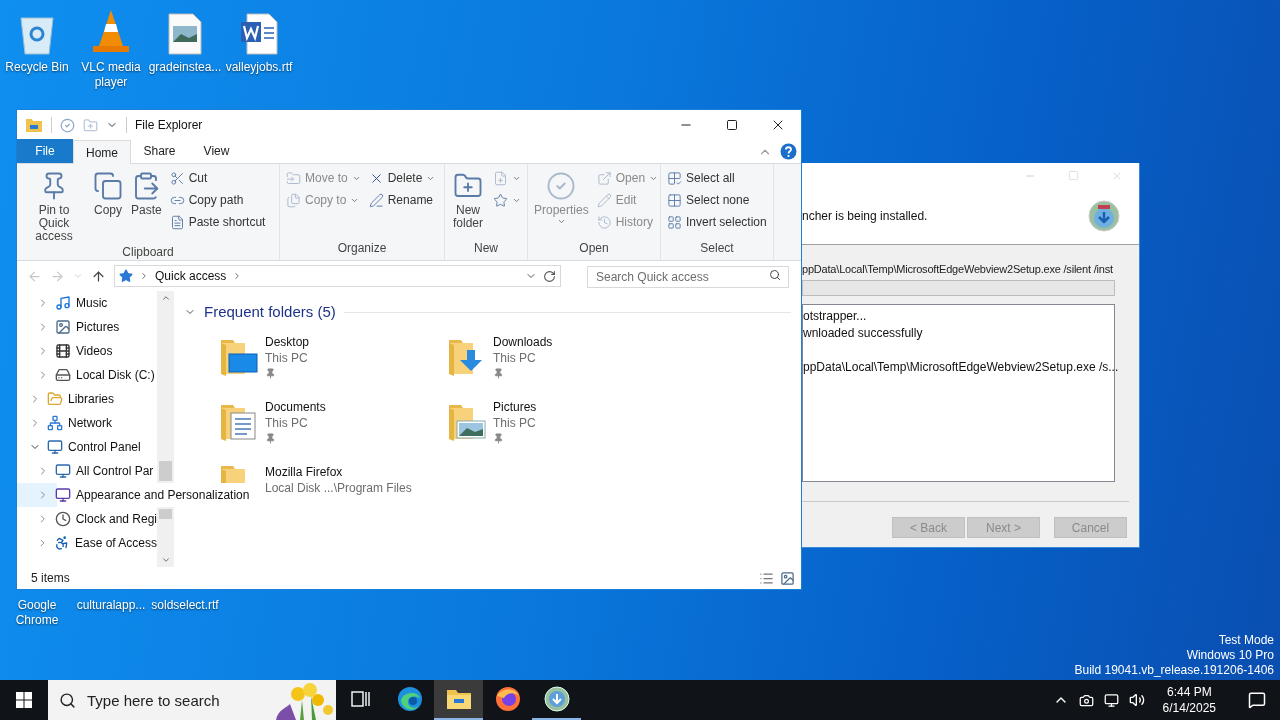 The width and height of the screenshot is (1280, 720). What do you see at coordinates (717, 222) in the screenshot?
I see `ribbon-button: Invert selection` at bounding box center [717, 222].